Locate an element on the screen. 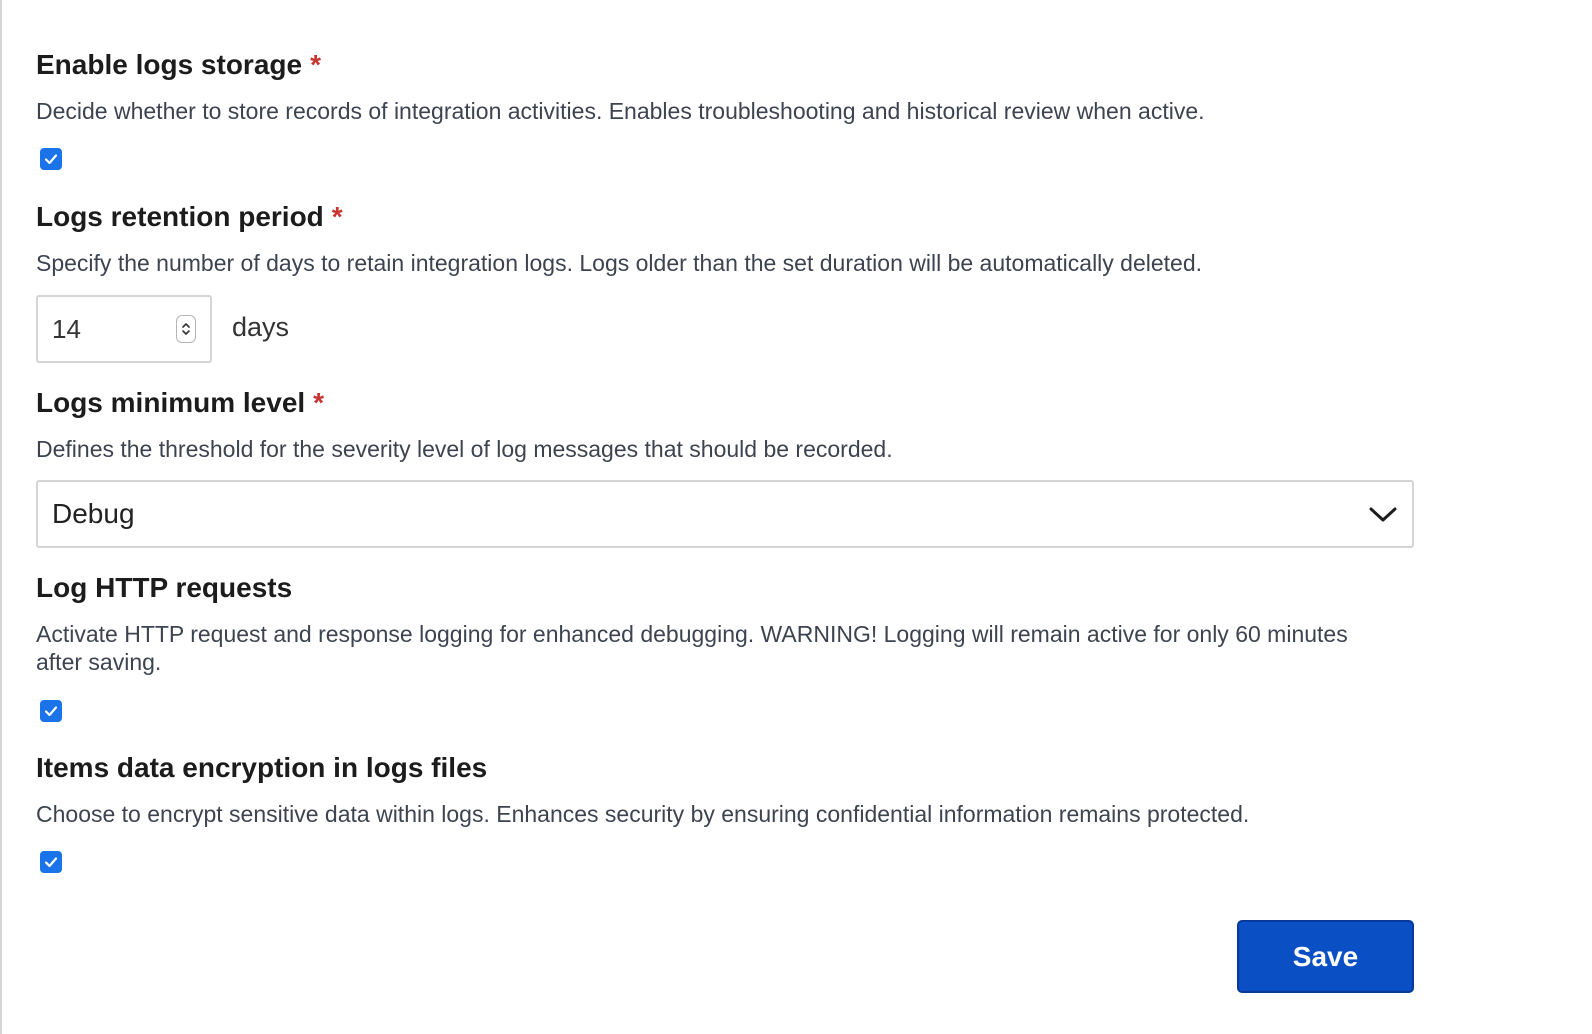 The height and width of the screenshot is (1034, 1592). logs-storage-checkbox is located at coordinates (51, 159).